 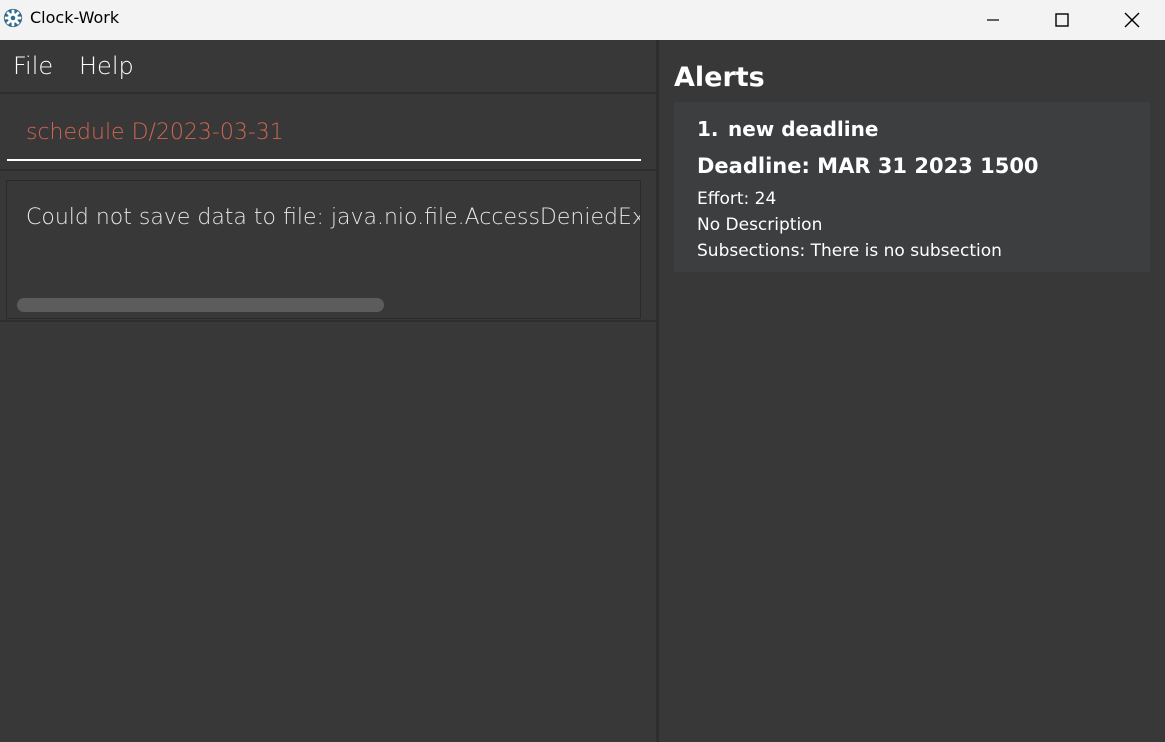 I want to click on menu-help: Help, so click(x=106, y=66).